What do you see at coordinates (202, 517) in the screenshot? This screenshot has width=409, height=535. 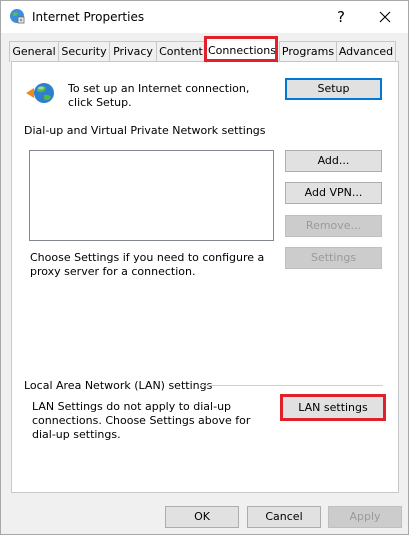 I see `ok-button: OK` at bounding box center [202, 517].